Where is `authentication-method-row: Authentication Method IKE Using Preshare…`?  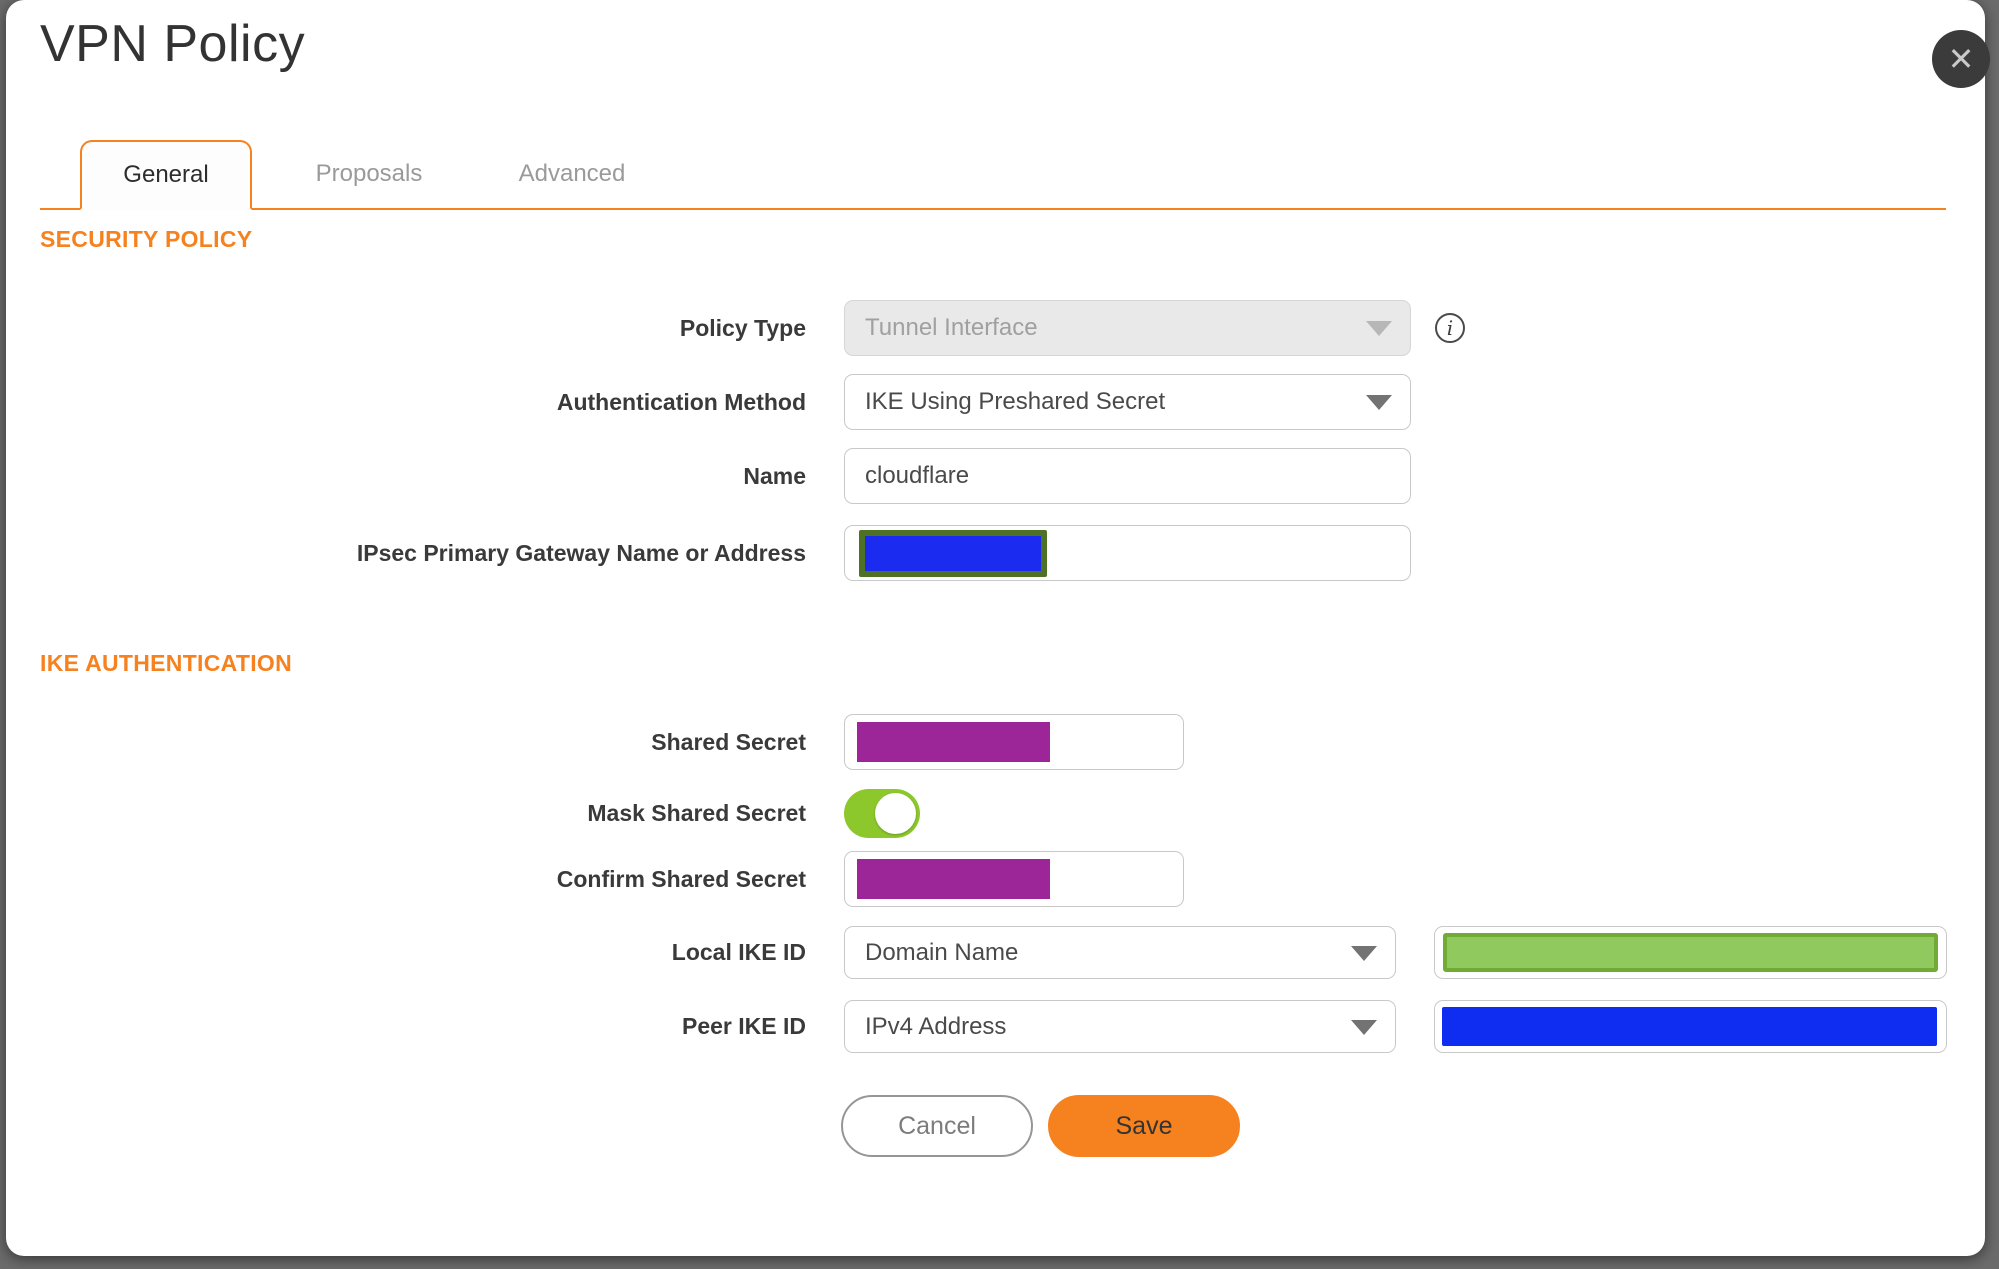 authentication-method-row: Authentication Method IKE Using Preshare… is located at coordinates (995, 402).